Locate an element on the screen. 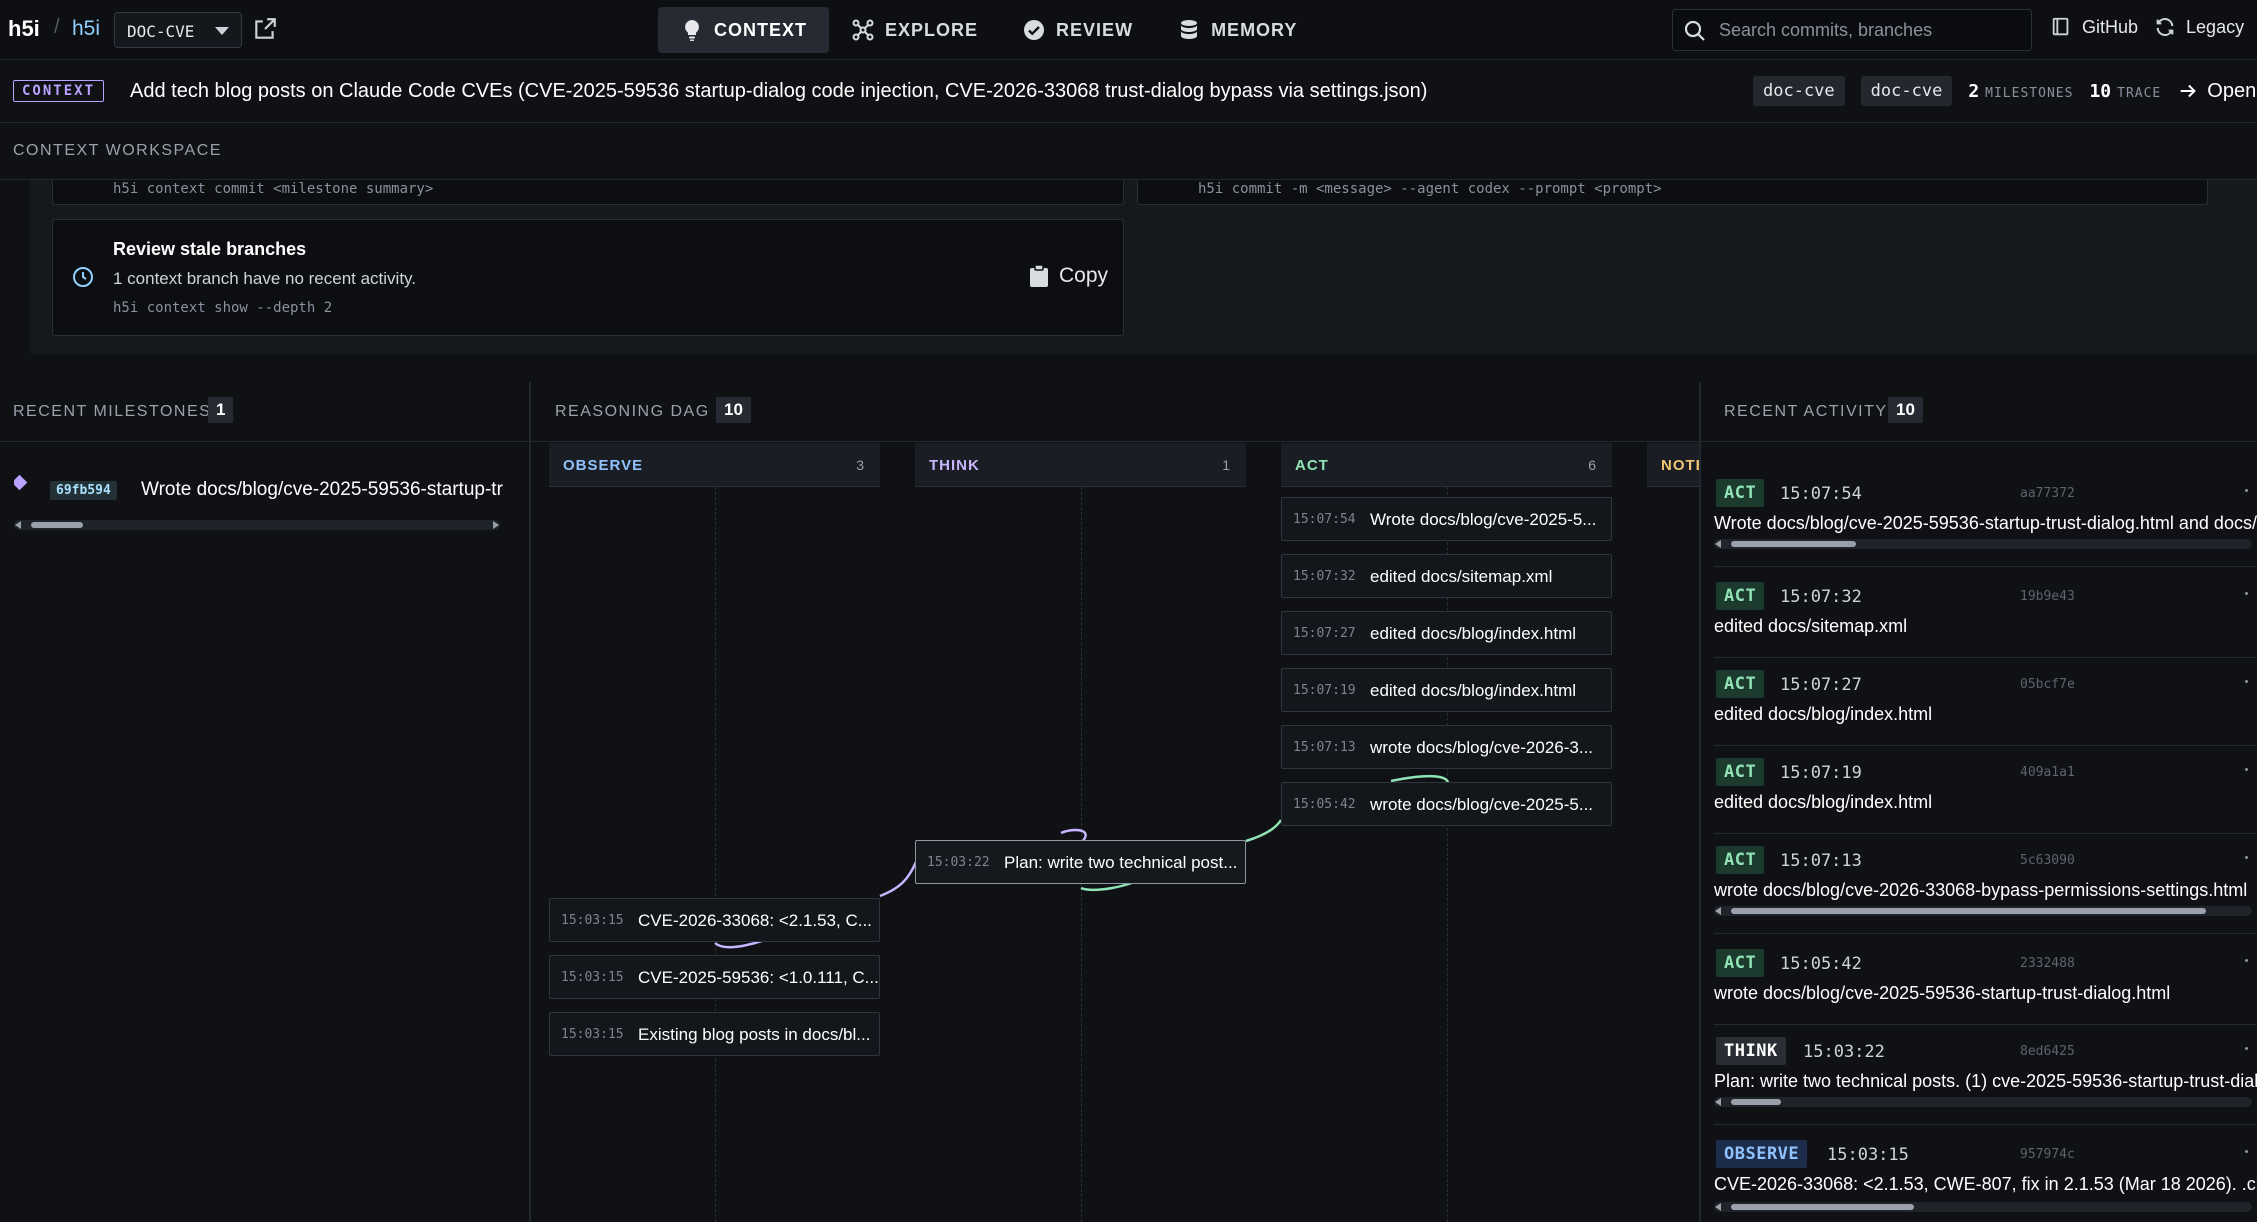 This screenshot has height=1222, width=2257. panel-divider is located at coordinates (1700, 802).